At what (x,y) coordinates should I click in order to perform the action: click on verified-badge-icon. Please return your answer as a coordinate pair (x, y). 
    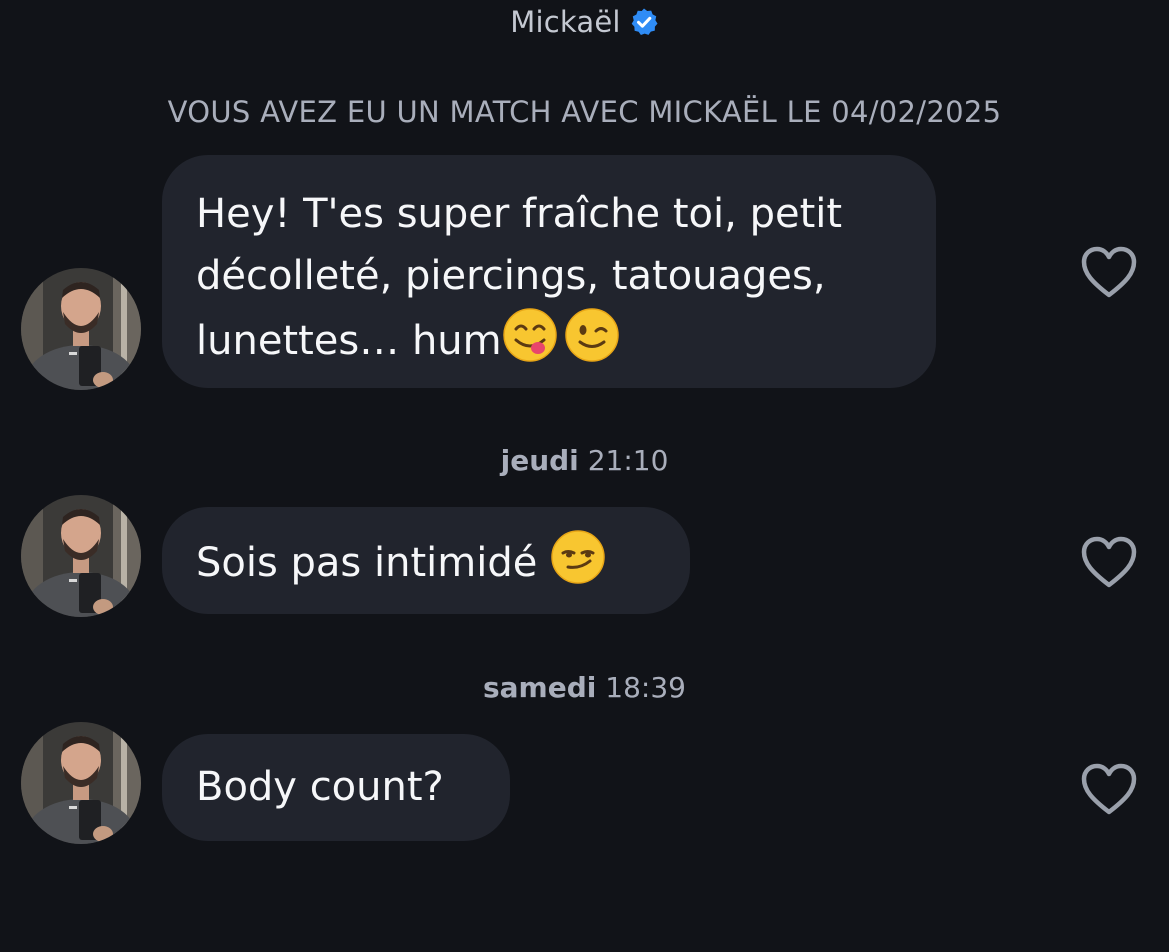
    Looking at the image, I should click on (644, 22).